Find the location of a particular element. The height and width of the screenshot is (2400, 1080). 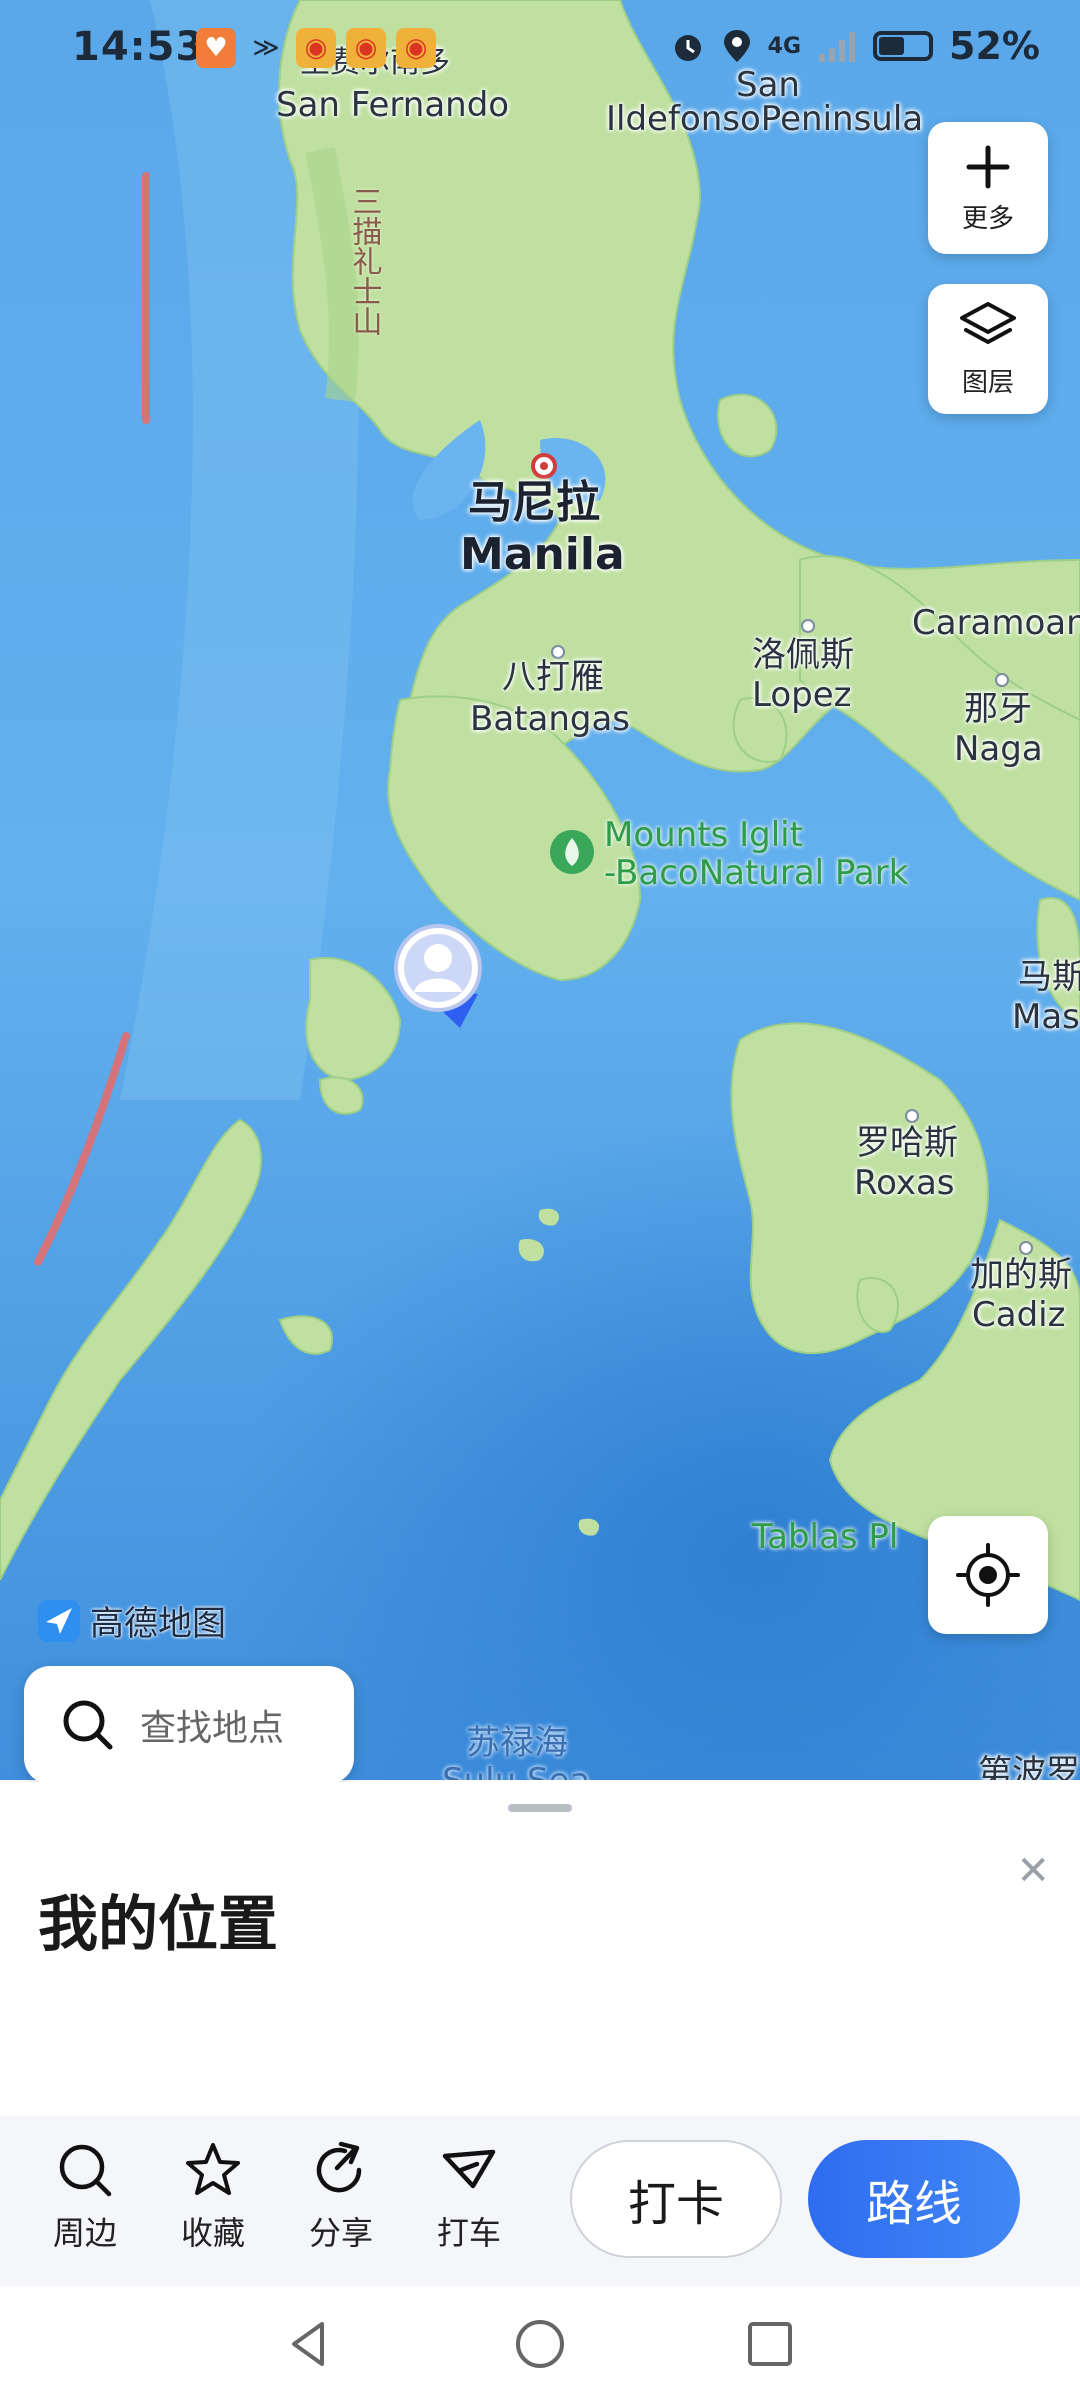

home-icon is located at coordinates (540, 2344).